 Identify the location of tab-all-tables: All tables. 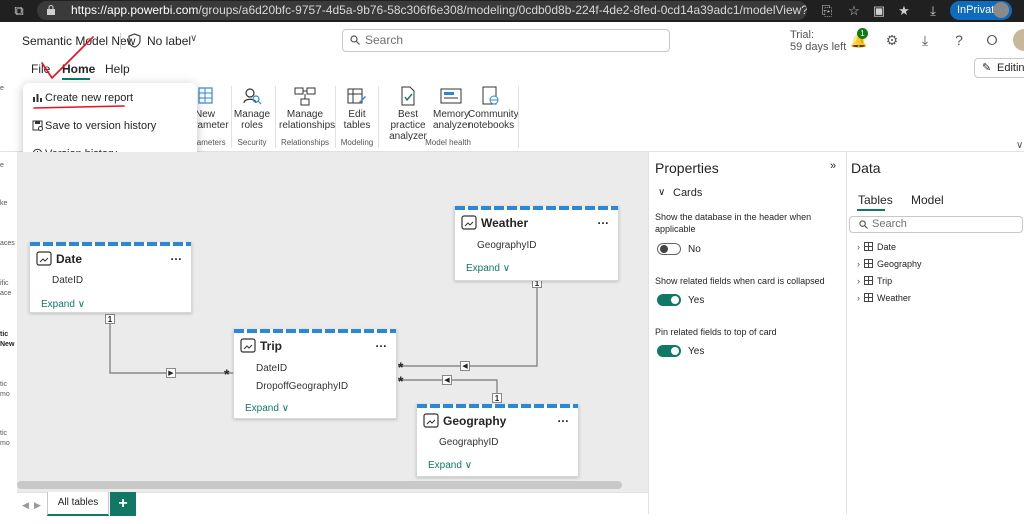
(78, 504).